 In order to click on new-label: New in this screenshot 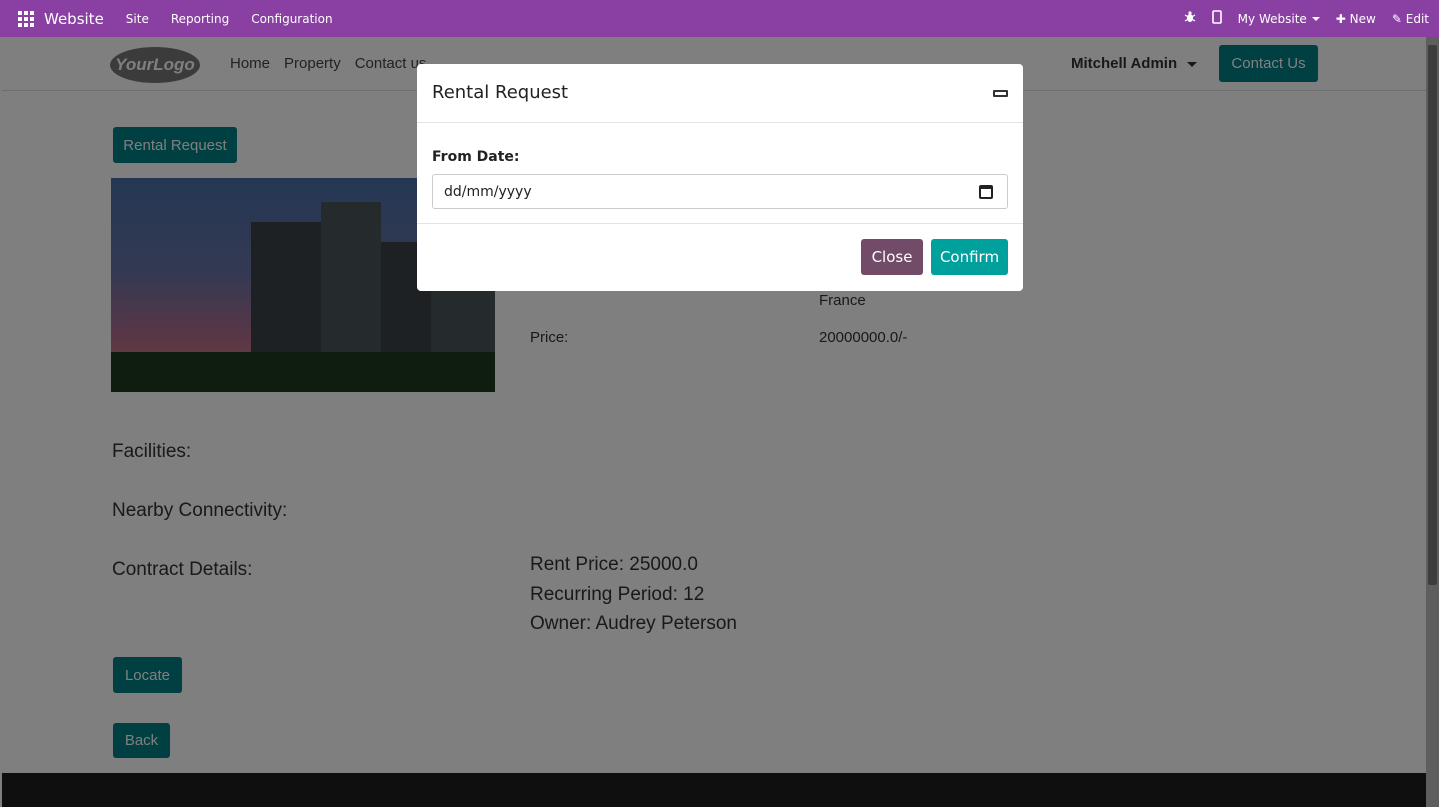, I will do `click(1362, 18)`.